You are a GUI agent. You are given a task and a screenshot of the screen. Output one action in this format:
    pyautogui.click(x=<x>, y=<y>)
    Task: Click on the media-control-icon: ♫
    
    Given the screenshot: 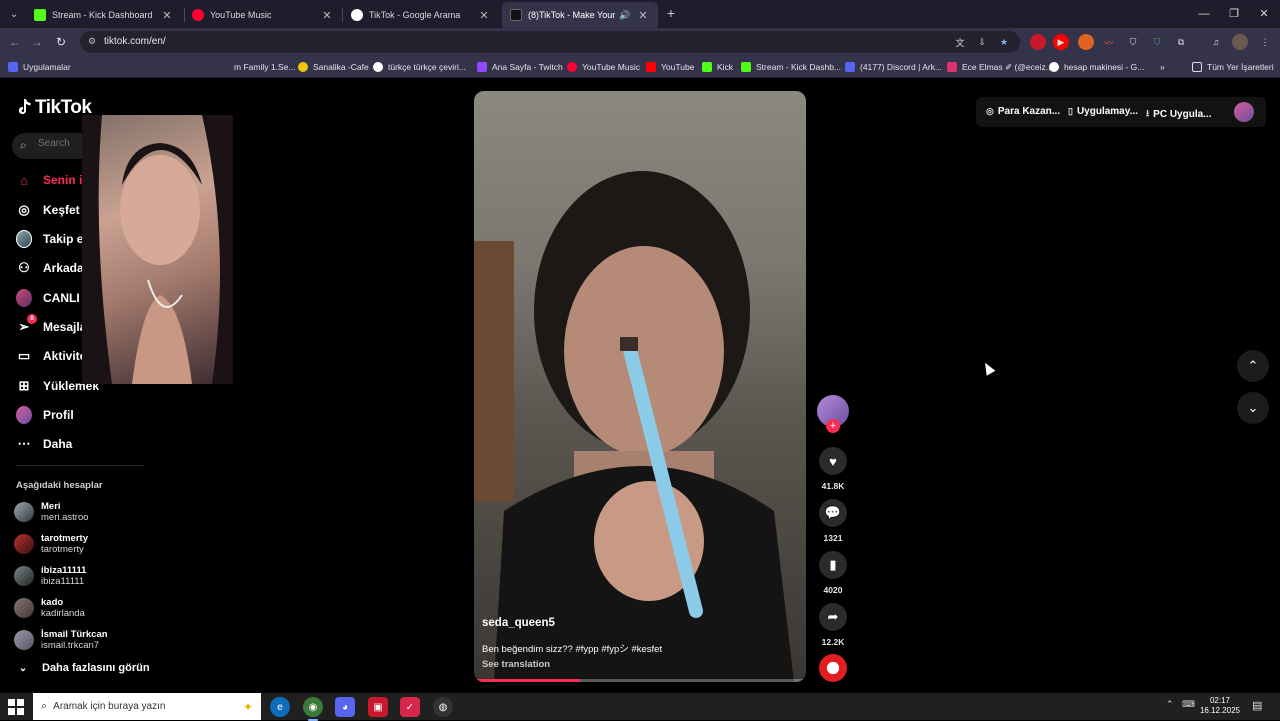 What is the action you would take?
    pyautogui.click(x=1216, y=42)
    